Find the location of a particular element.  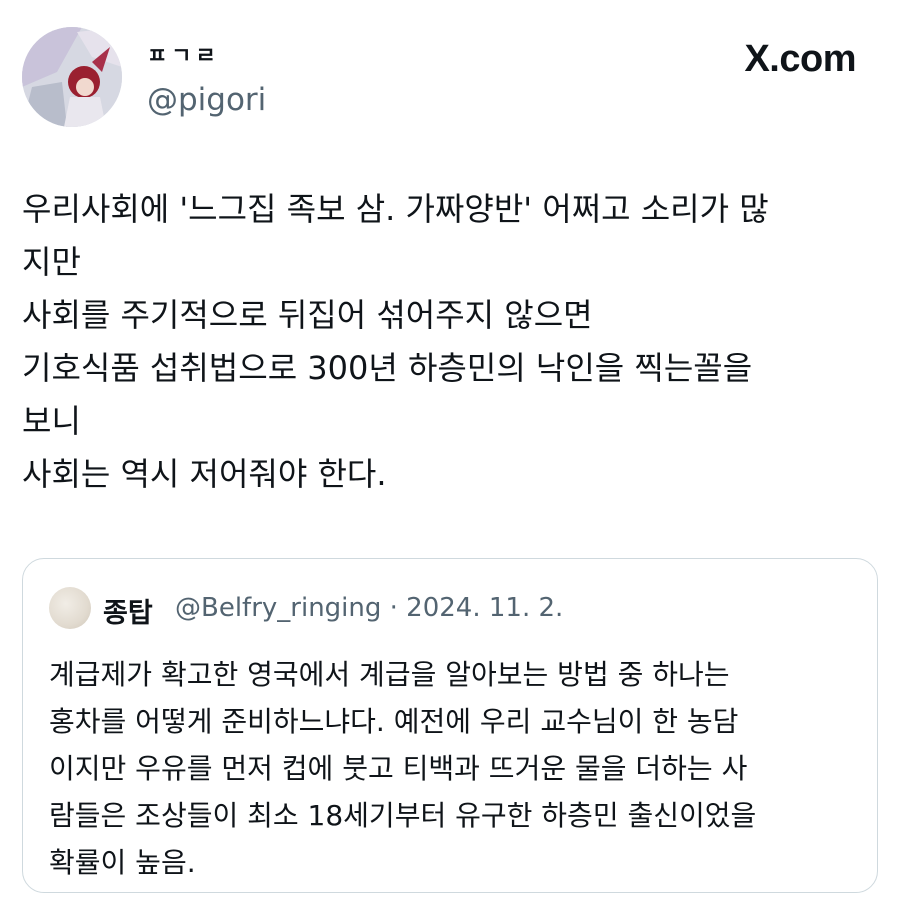

quoted-display-name: 종탑 is located at coordinates (128, 610).